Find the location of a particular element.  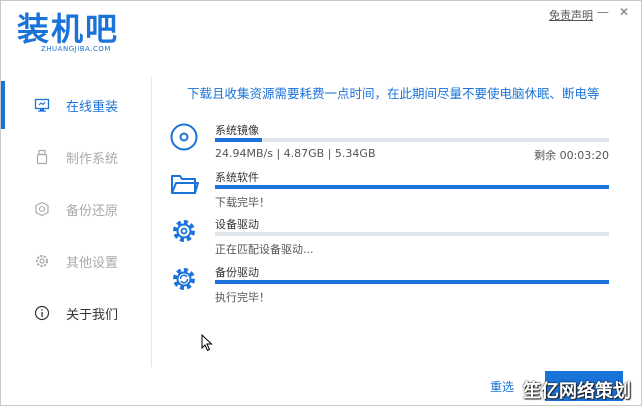

sidebar-item-label: 备份还原 is located at coordinates (92, 211).